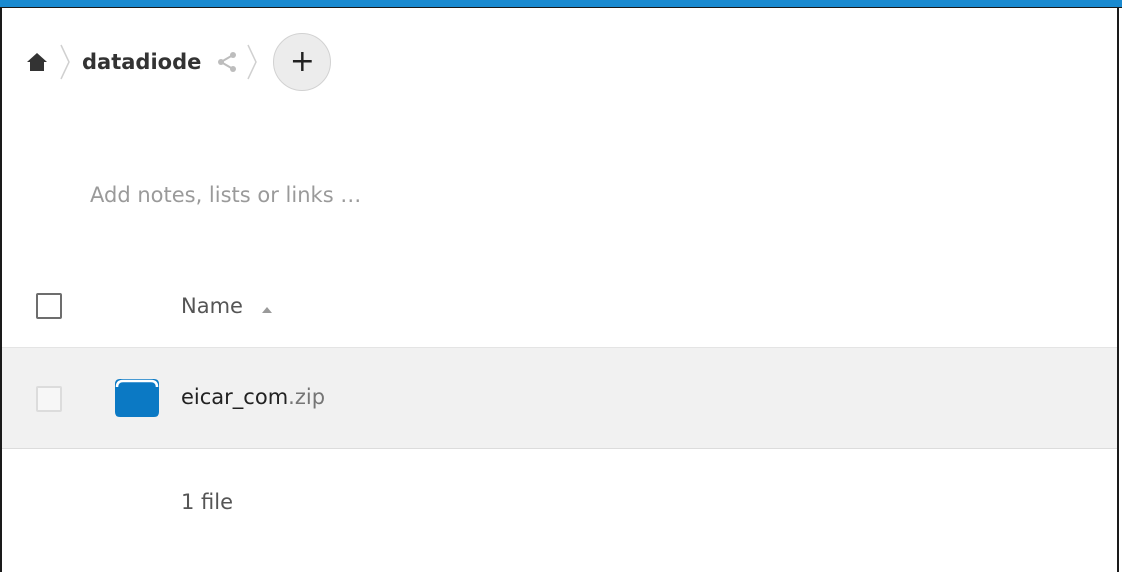  What do you see at coordinates (49, 399) in the screenshot?
I see `row-select-checkbox` at bounding box center [49, 399].